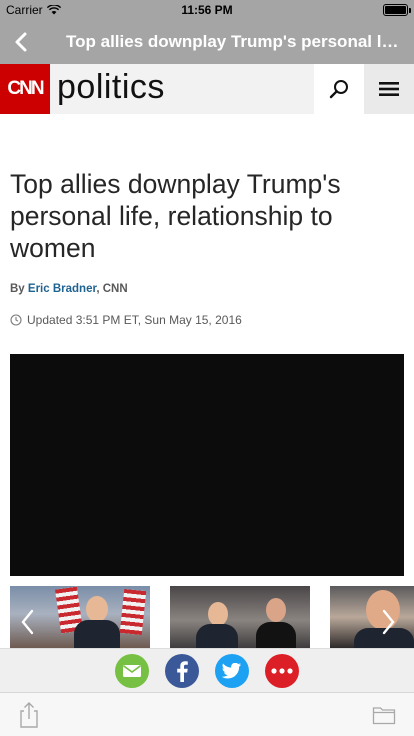 This screenshot has width=414, height=736. I want to click on share-more-button, so click(282, 671).